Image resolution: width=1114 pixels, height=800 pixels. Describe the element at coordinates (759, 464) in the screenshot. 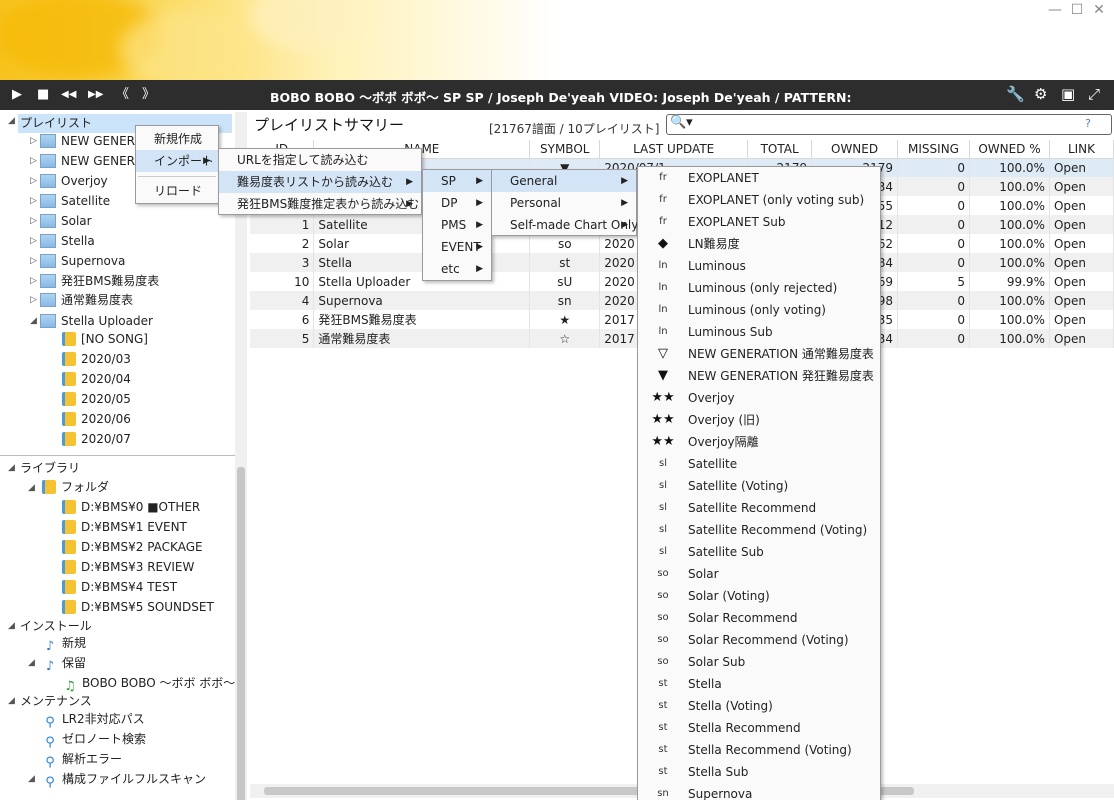

I see `menu-item-table: sl Satellite` at that location.